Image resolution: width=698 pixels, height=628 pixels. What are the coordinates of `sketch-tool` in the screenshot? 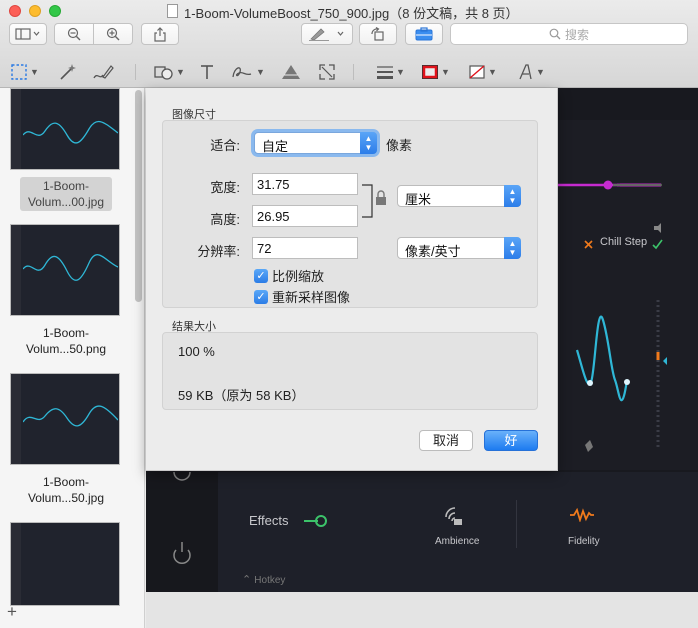 It's located at (103, 72).